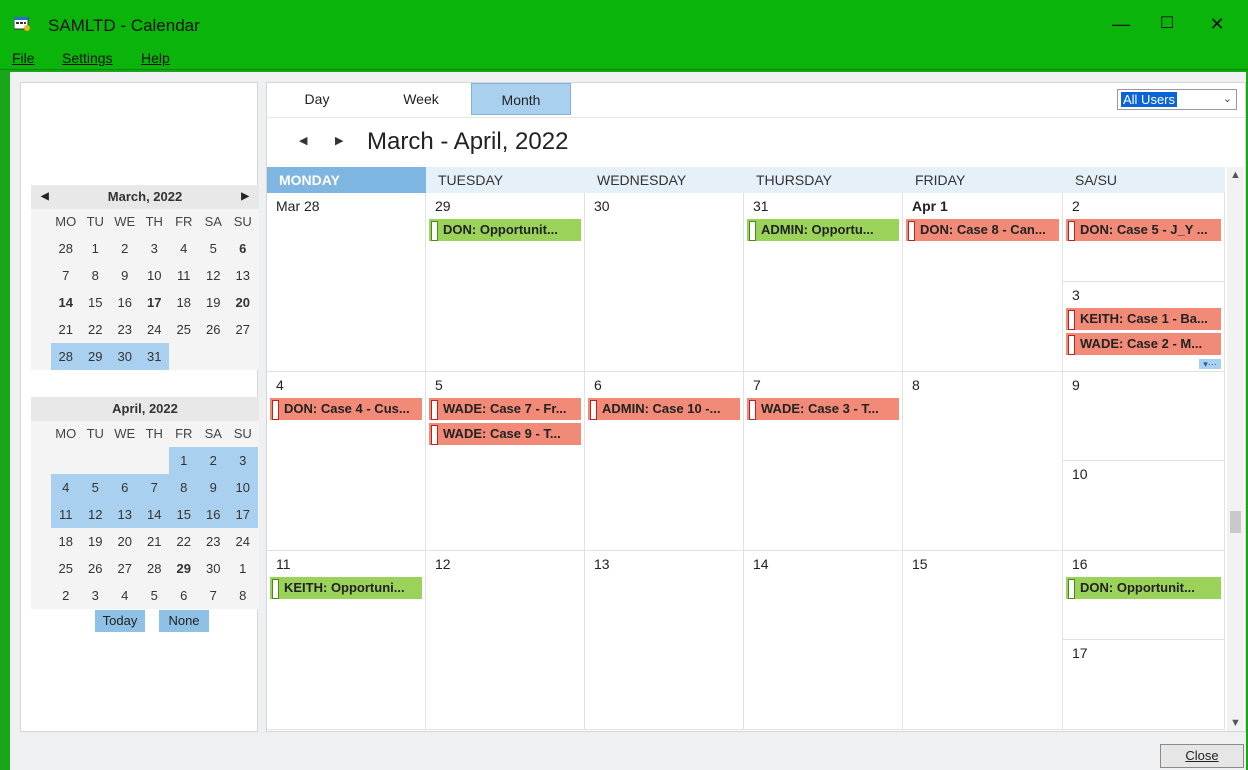  What do you see at coordinates (1144, 416) in the screenshot?
I see `day-cell: 9` at bounding box center [1144, 416].